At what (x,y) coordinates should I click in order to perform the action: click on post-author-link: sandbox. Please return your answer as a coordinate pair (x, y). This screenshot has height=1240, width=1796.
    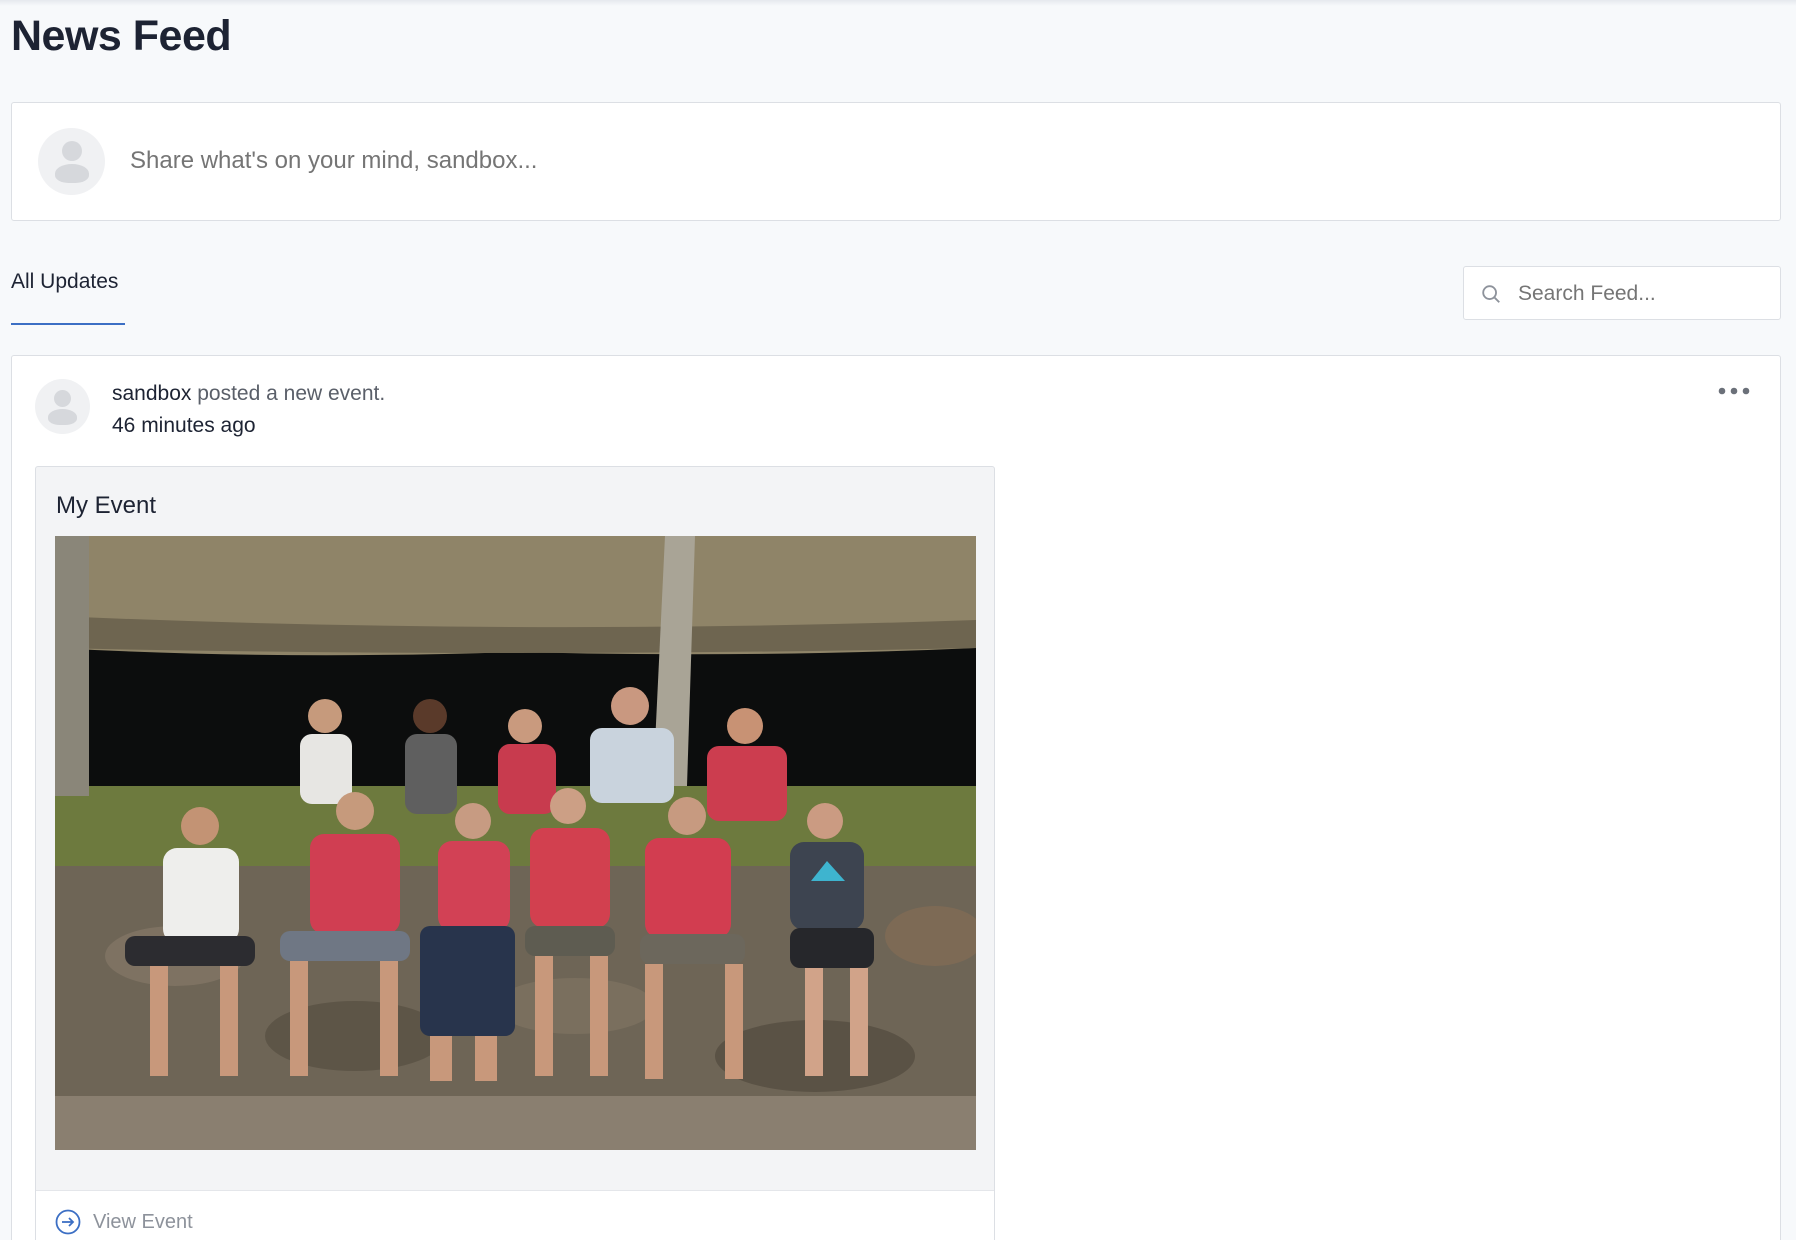
    Looking at the image, I should click on (151, 393).